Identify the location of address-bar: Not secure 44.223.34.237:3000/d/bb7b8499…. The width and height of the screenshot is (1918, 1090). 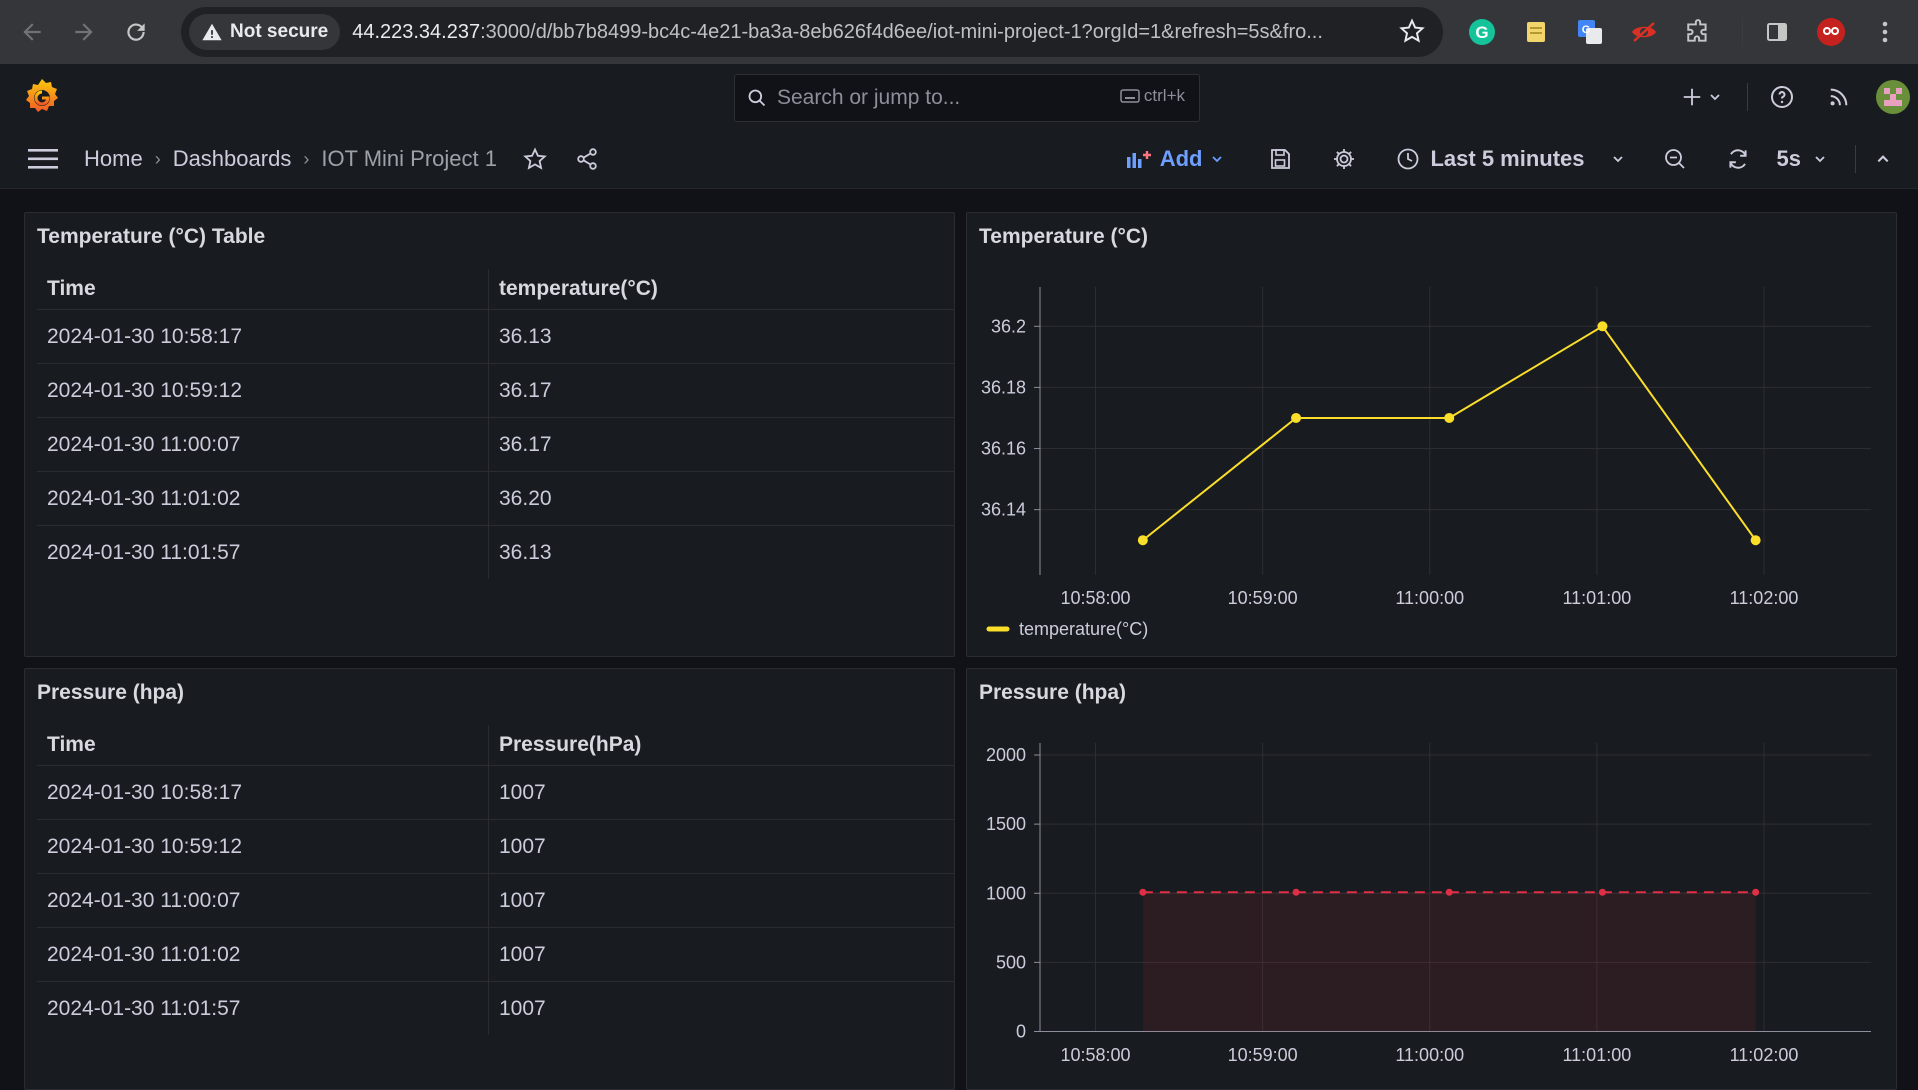
(812, 32).